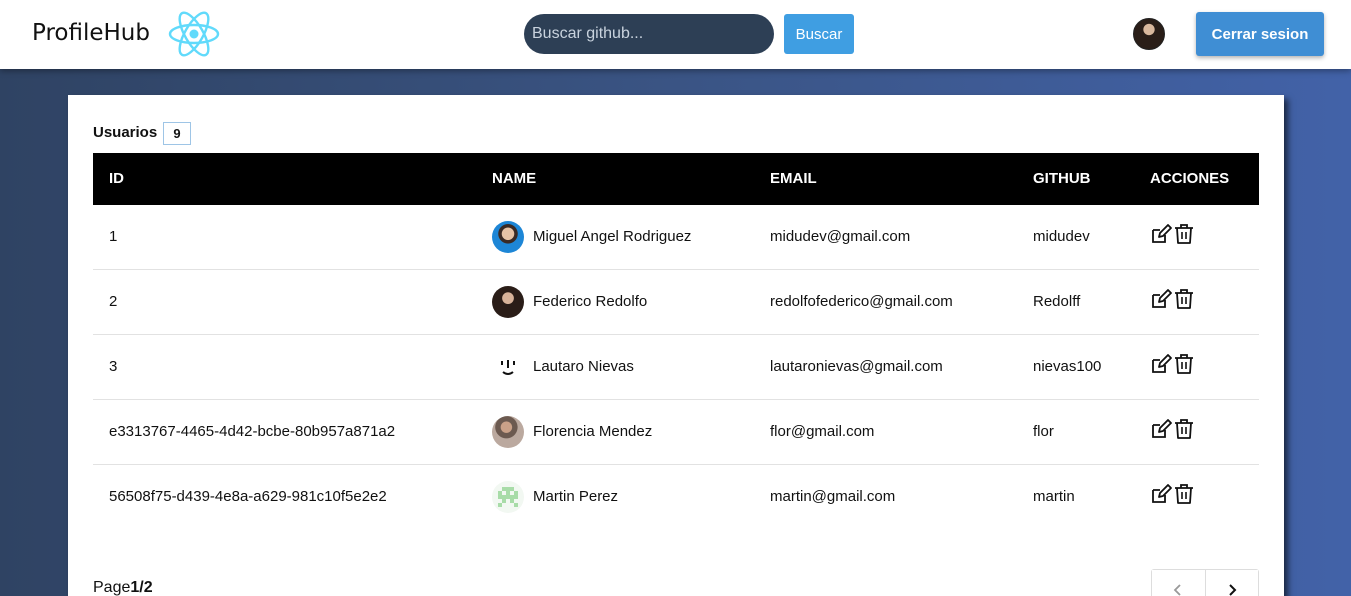  What do you see at coordinates (248, 496) in the screenshot?
I see `cell-id: 56508f75-d439-4e8a-a629-981c10f5e2e2` at bounding box center [248, 496].